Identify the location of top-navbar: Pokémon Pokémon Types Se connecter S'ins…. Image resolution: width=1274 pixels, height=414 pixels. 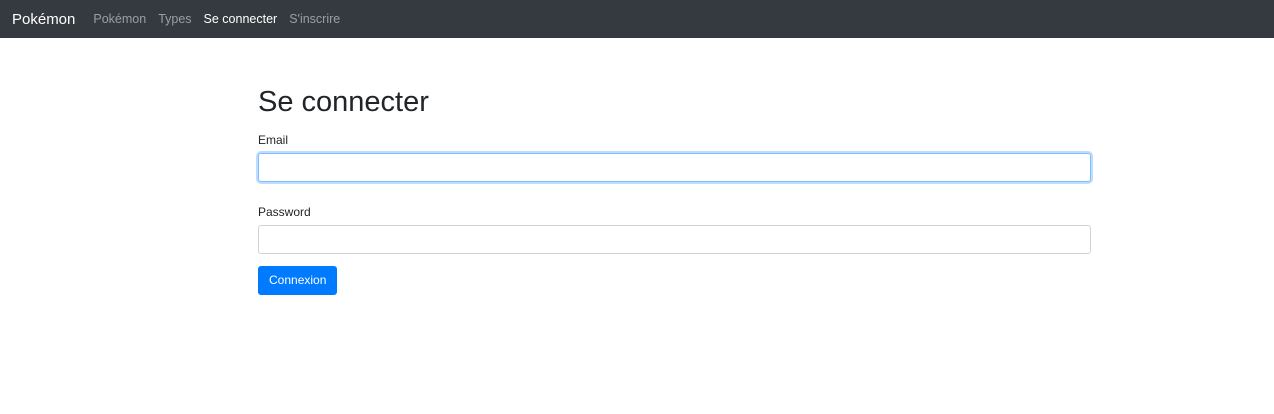
(637, 19).